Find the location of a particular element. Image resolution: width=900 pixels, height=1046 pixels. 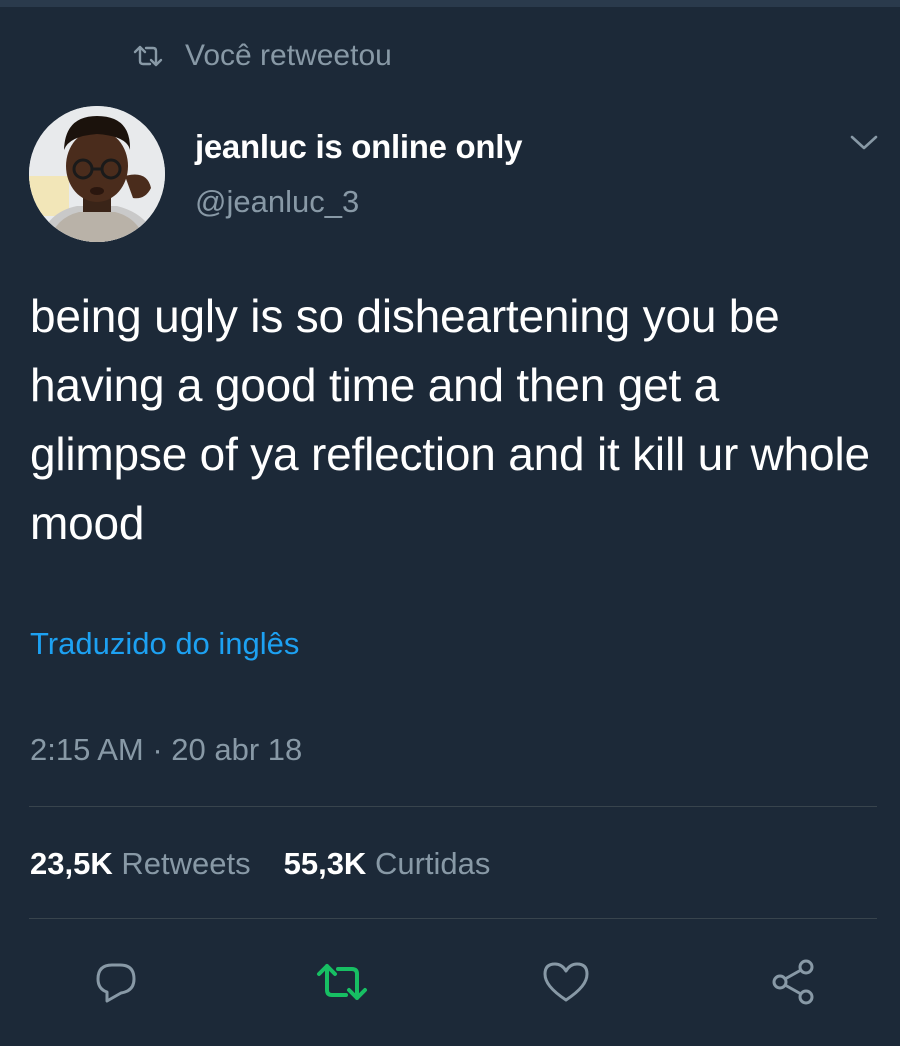

retweets-label: Retweets is located at coordinates (186, 863).